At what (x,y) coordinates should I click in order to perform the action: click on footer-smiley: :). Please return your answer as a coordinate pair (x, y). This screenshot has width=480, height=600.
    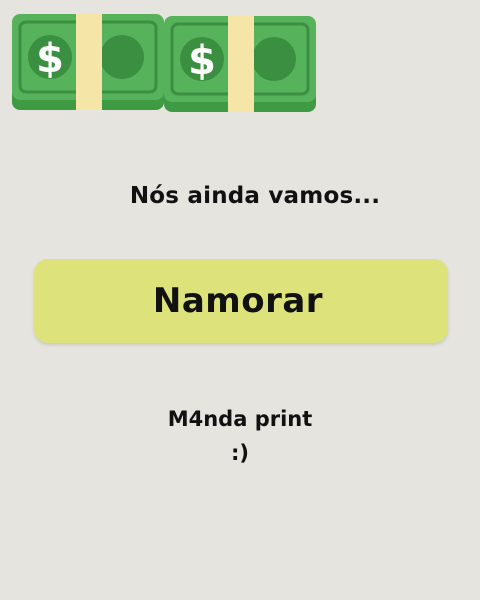
    Looking at the image, I should click on (240, 453).